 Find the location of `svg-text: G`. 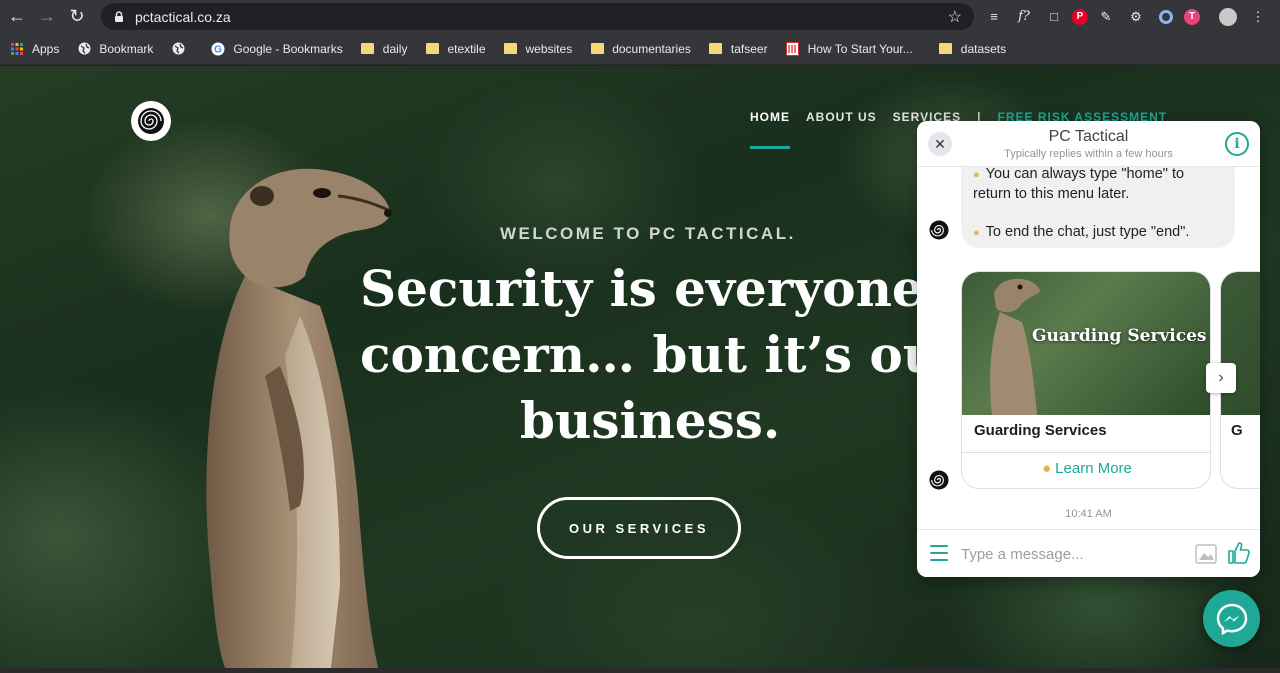

svg-text: G is located at coordinates (219, 49).